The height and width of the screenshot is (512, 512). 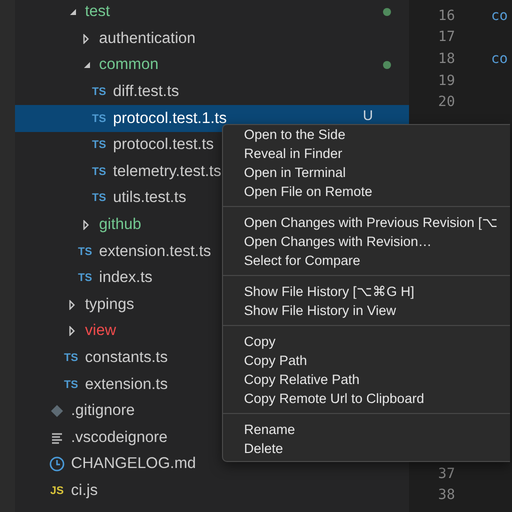 What do you see at coordinates (367, 115) in the screenshot?
I see `status-letter: U` at bounding box center [367, 115].